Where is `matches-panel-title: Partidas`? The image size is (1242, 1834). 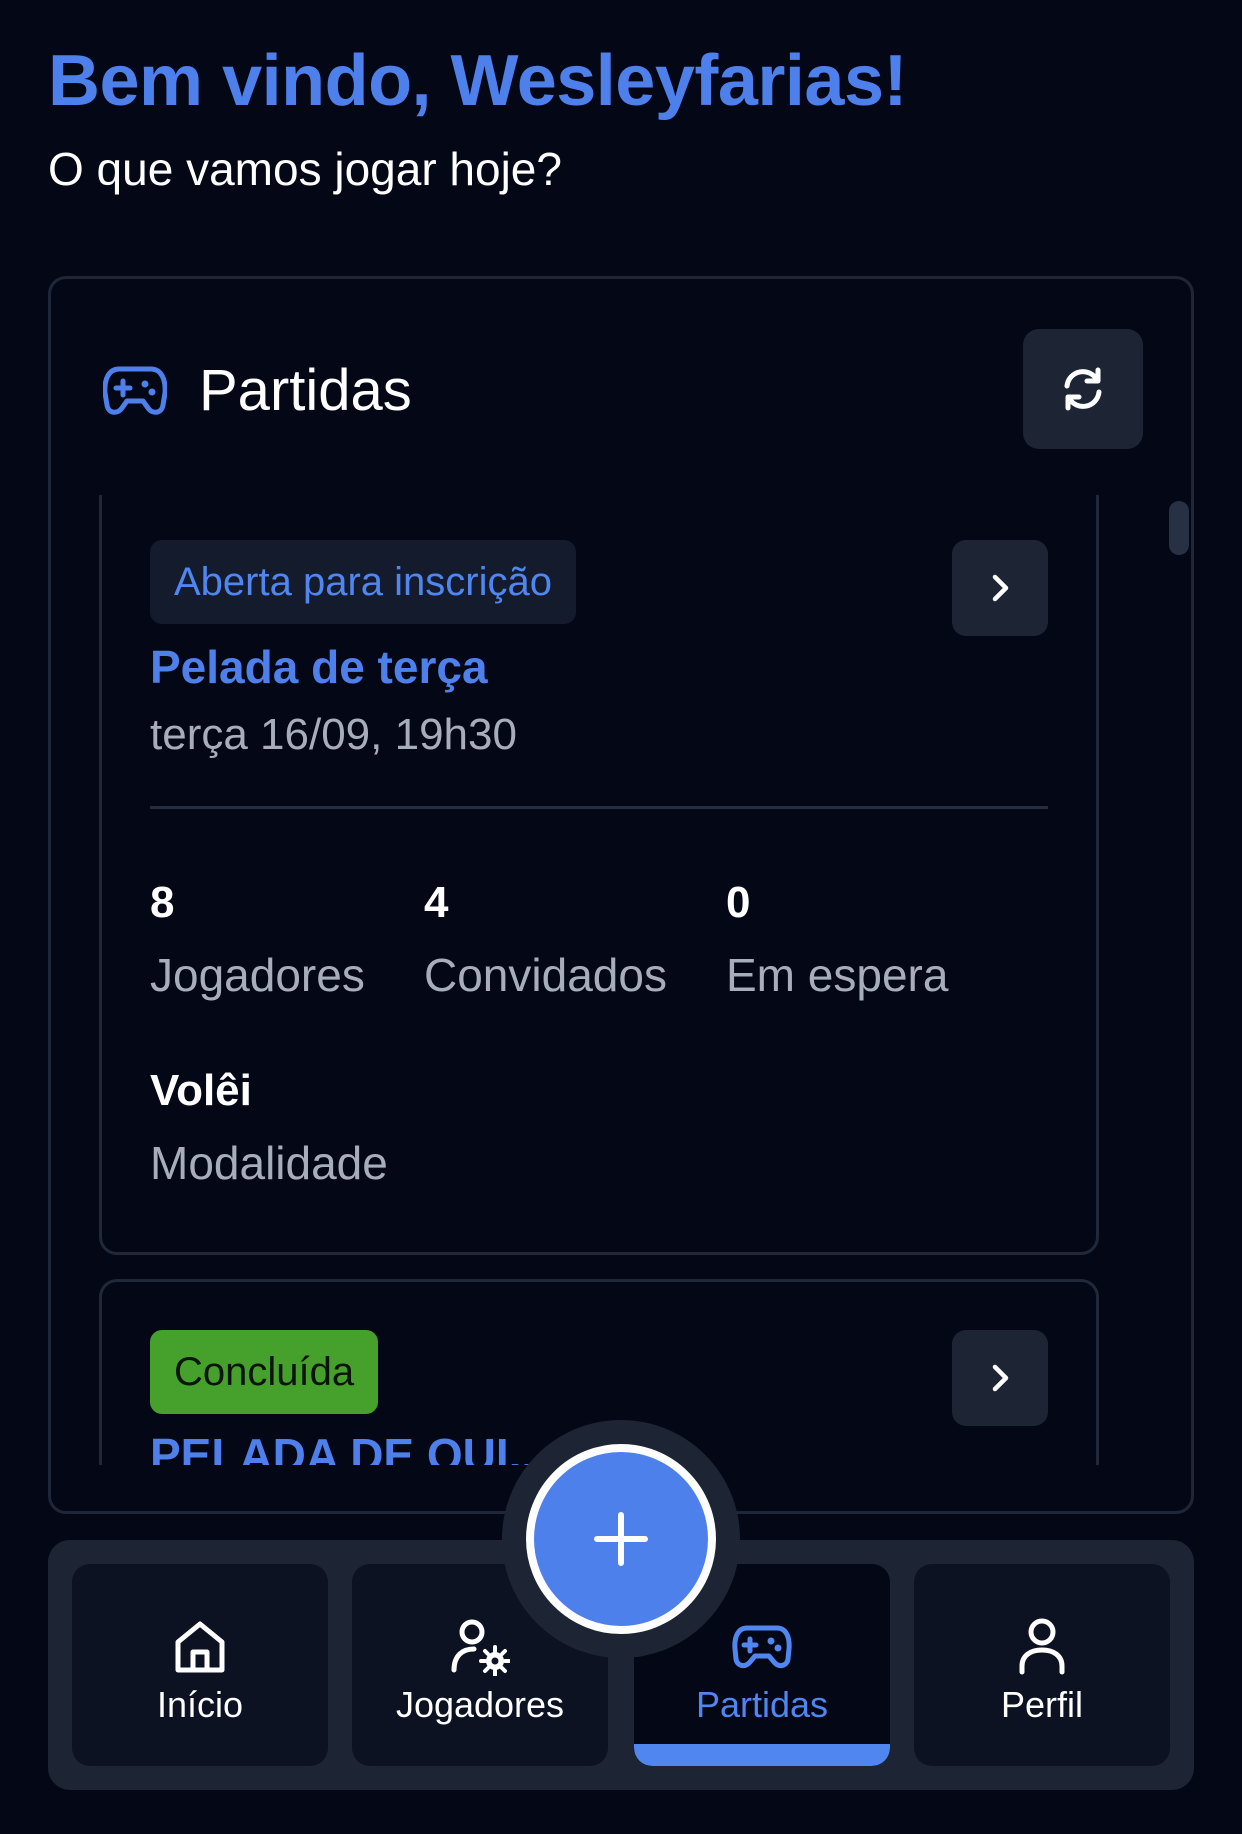
matches-panel-title: Partidas is located at coordinates (305, 390).